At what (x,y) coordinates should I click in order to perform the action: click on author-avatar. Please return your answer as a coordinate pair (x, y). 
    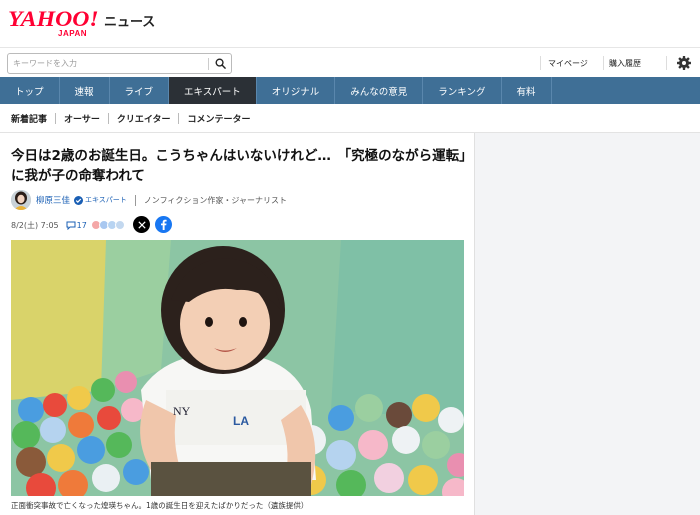
    Looking at the image, I should click on (21, 200).